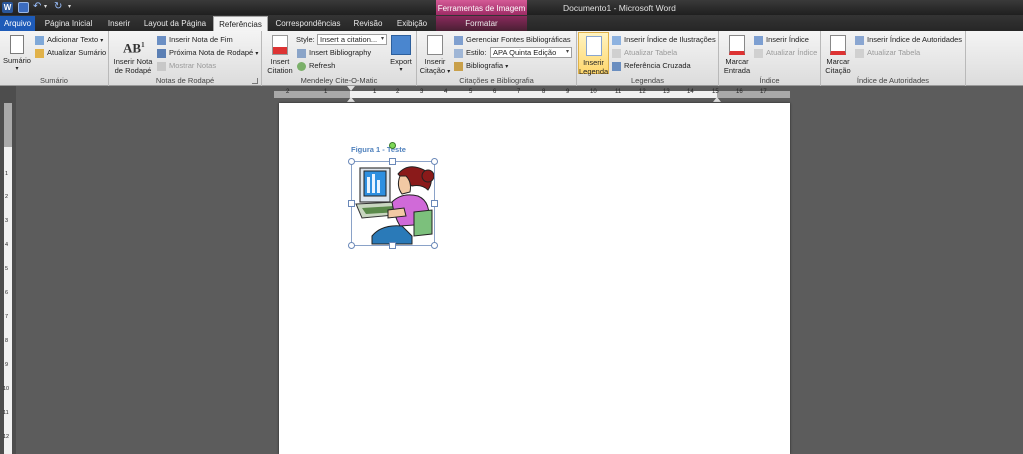  Describe the element at coordinates (664, 40) in the screenshot. I see `inserir-indice-ilustracoes-button: Inserir Índice de Ilustrações` at that location.